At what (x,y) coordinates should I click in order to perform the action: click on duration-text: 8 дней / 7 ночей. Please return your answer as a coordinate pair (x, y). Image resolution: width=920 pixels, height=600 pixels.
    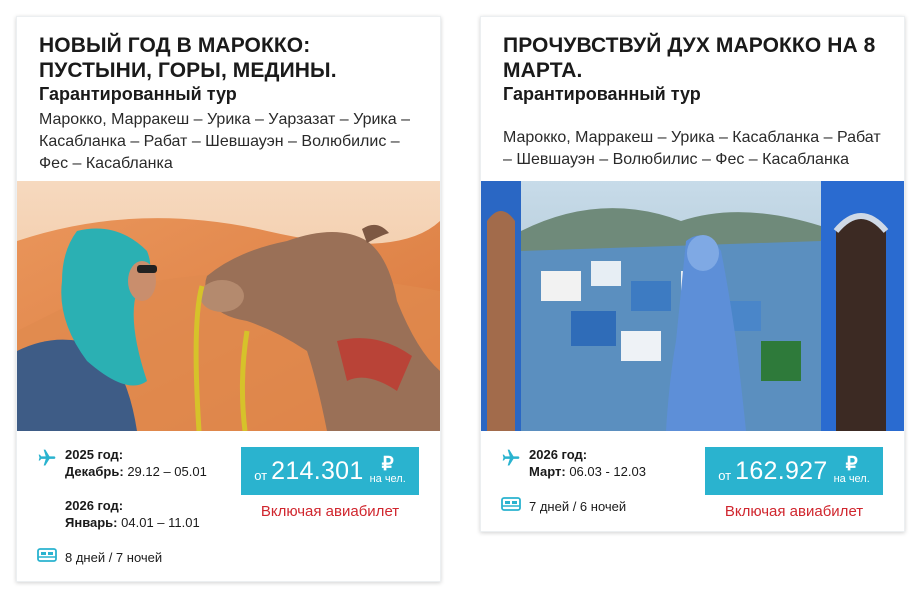
    Looking at the image, I should click on (114, 557).